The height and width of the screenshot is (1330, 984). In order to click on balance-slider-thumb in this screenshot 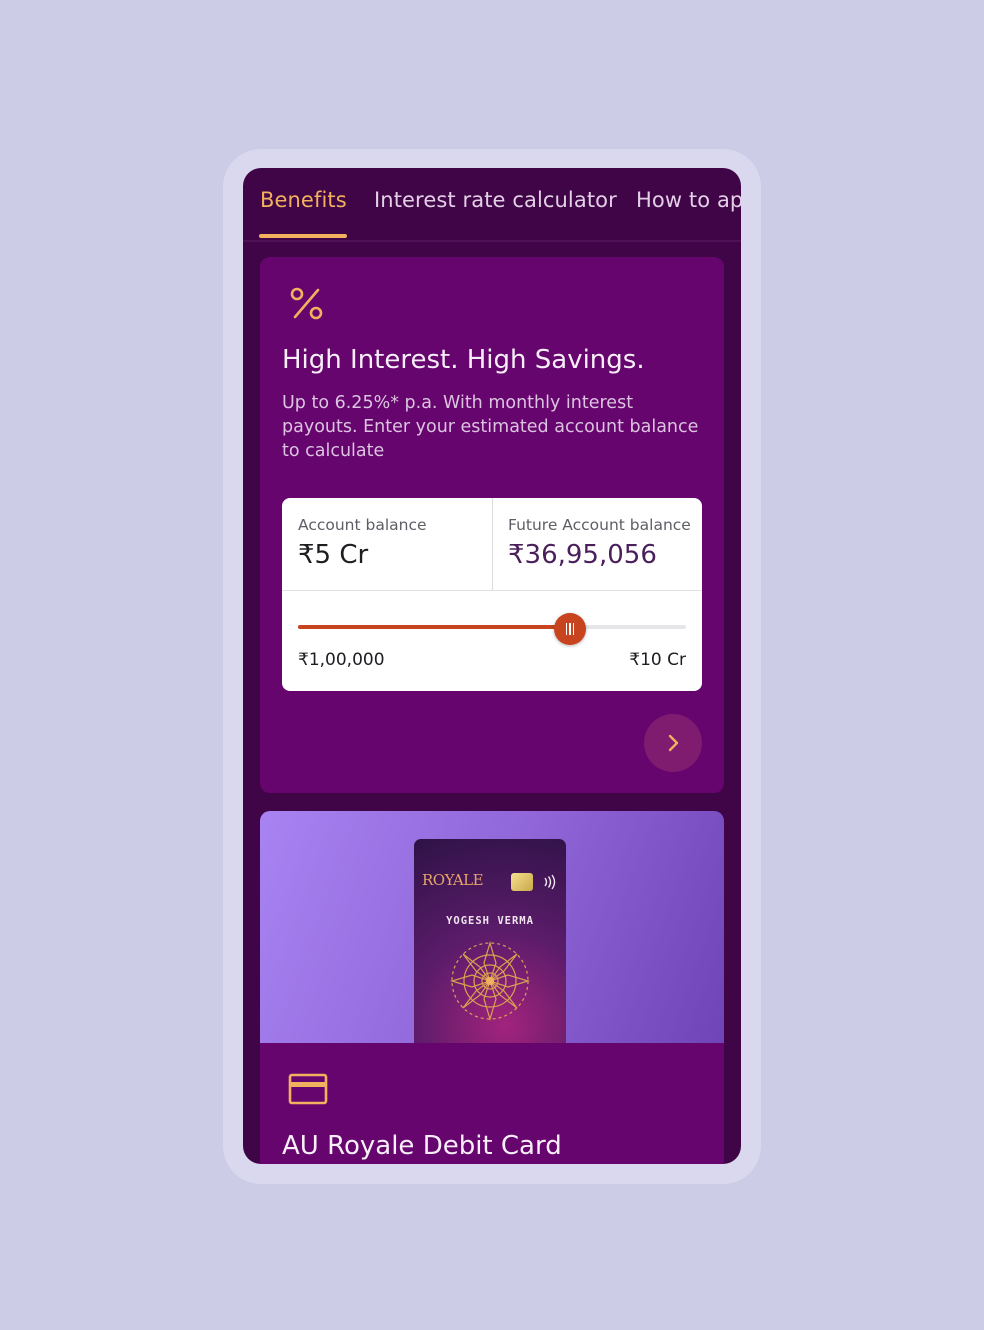, I will do `click(569, 629)`.